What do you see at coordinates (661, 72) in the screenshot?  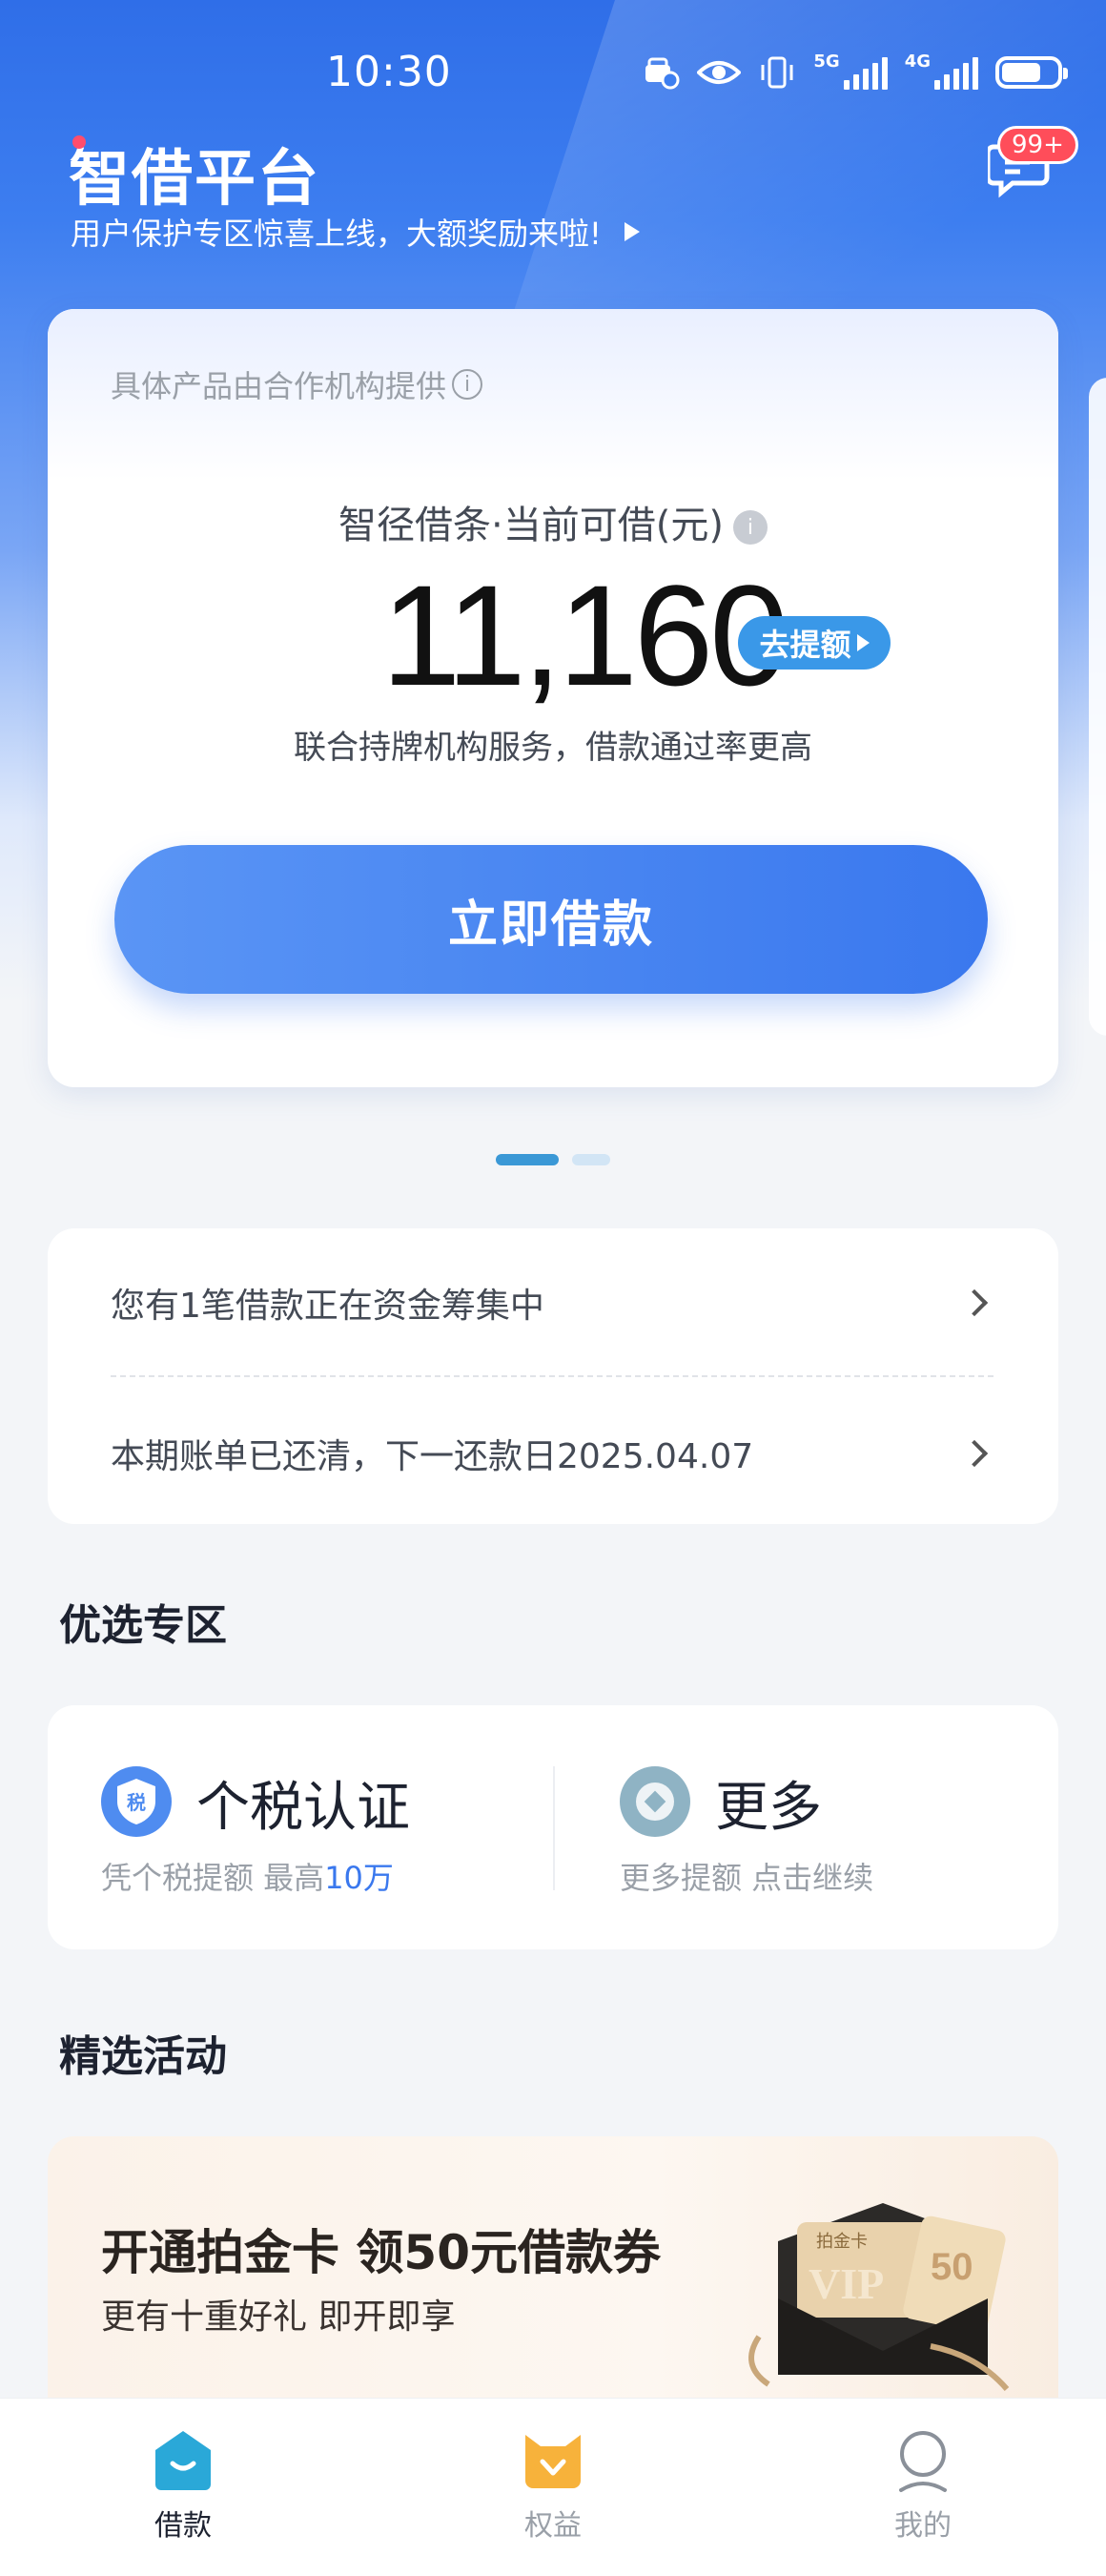 I see `car-mode-icon` at bounding box center [661, 72].